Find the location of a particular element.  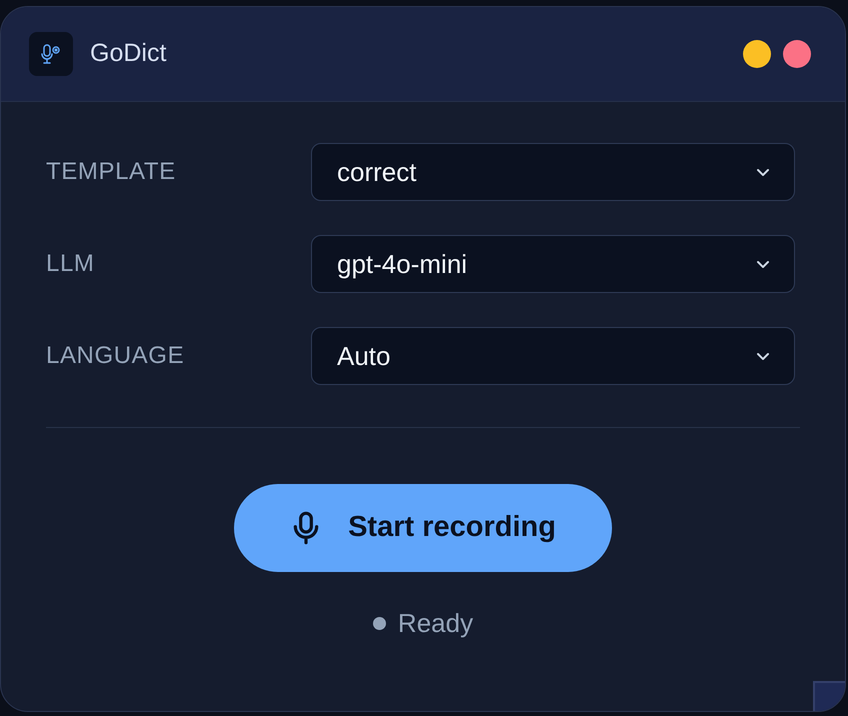

resize-grip is located at coordinates (829, 696).